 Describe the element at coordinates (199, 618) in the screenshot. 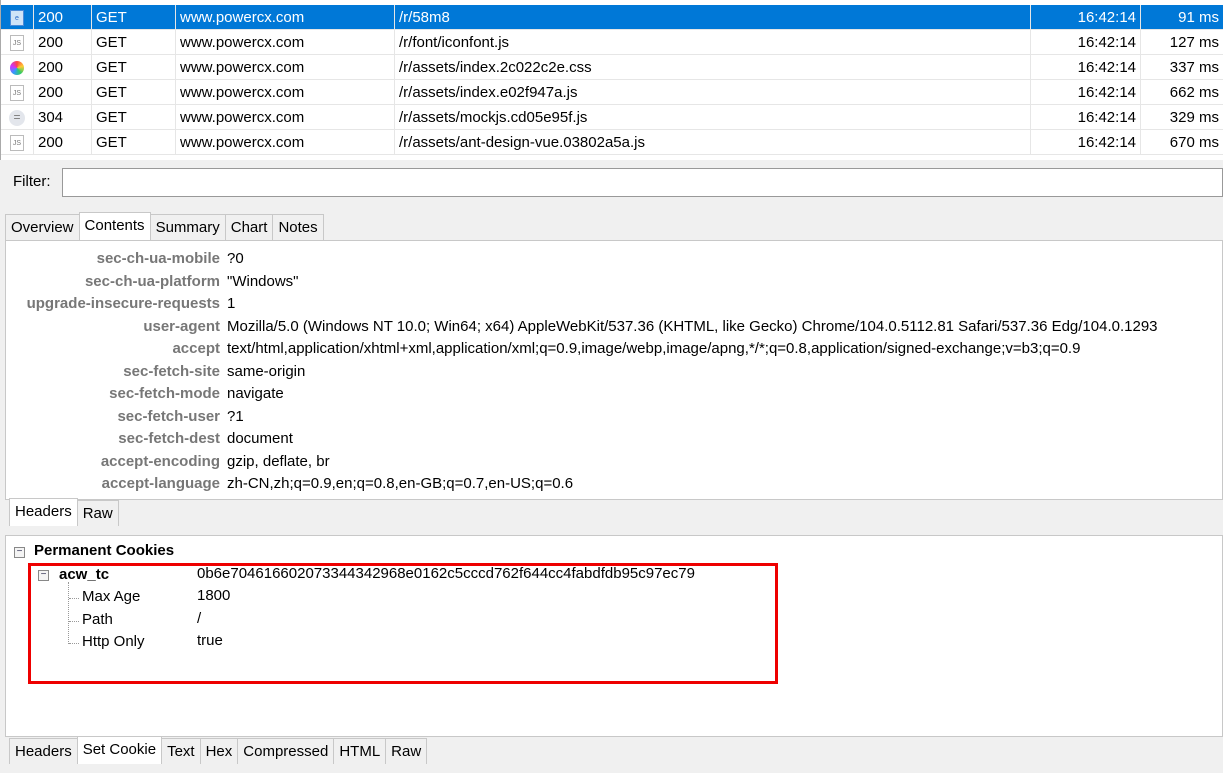

I see `cookie-attr-value: /` at that location.